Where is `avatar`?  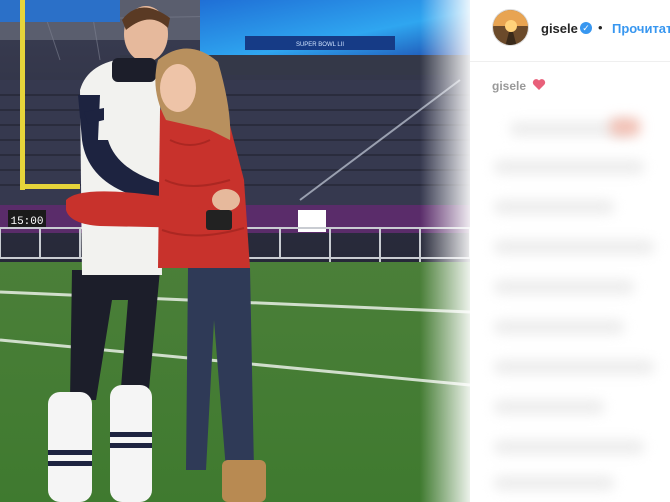
avatar is located at coordinates (510, 27).